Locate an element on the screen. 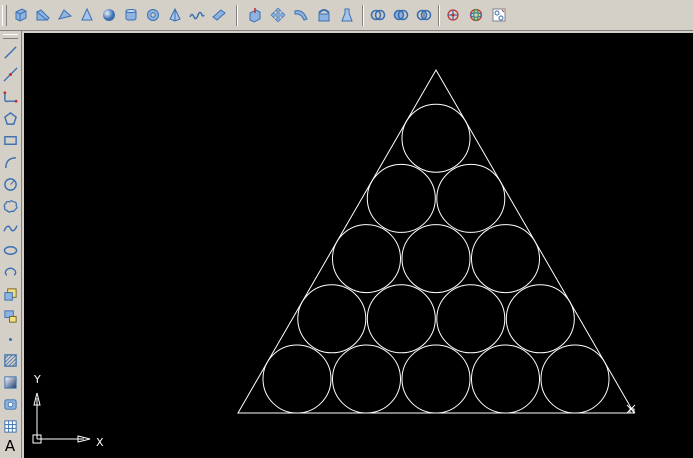 The width and height of the screenshot is (693, 458). rectangle-icon is located at coordinates (10, 140).